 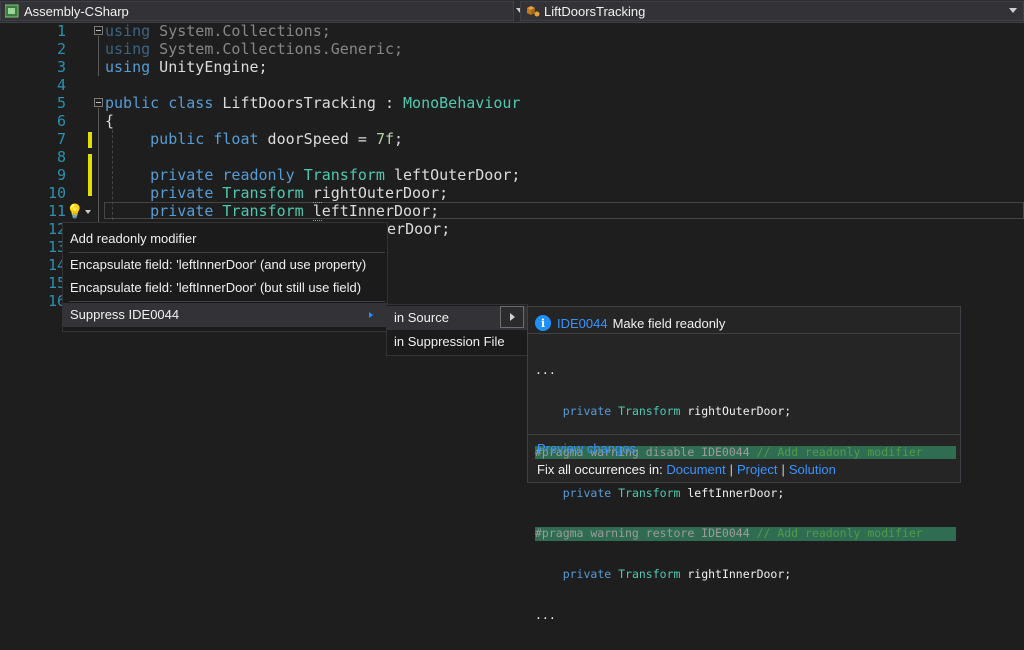 I want to click on line-number: 12, so click(x=56, y=229).